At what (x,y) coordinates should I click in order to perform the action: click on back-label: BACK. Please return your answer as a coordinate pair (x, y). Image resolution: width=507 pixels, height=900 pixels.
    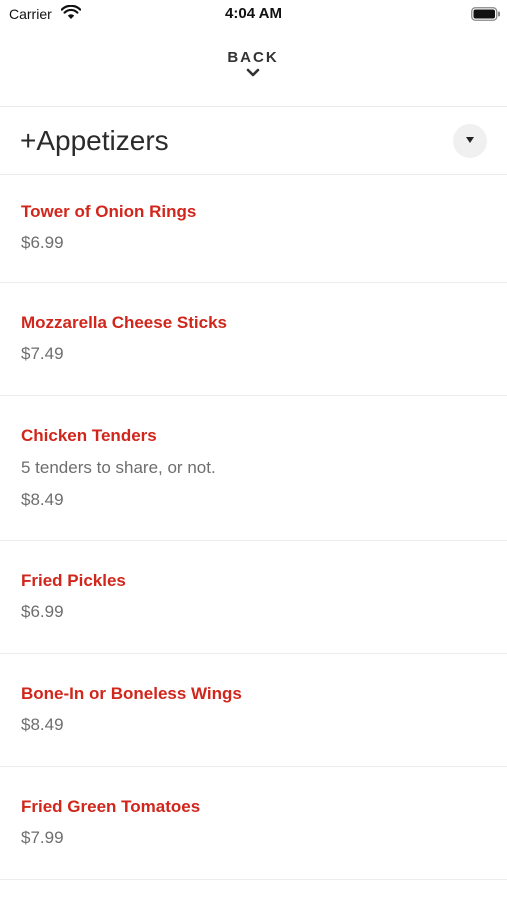
    Looking at the image, I should click on (253, 57).